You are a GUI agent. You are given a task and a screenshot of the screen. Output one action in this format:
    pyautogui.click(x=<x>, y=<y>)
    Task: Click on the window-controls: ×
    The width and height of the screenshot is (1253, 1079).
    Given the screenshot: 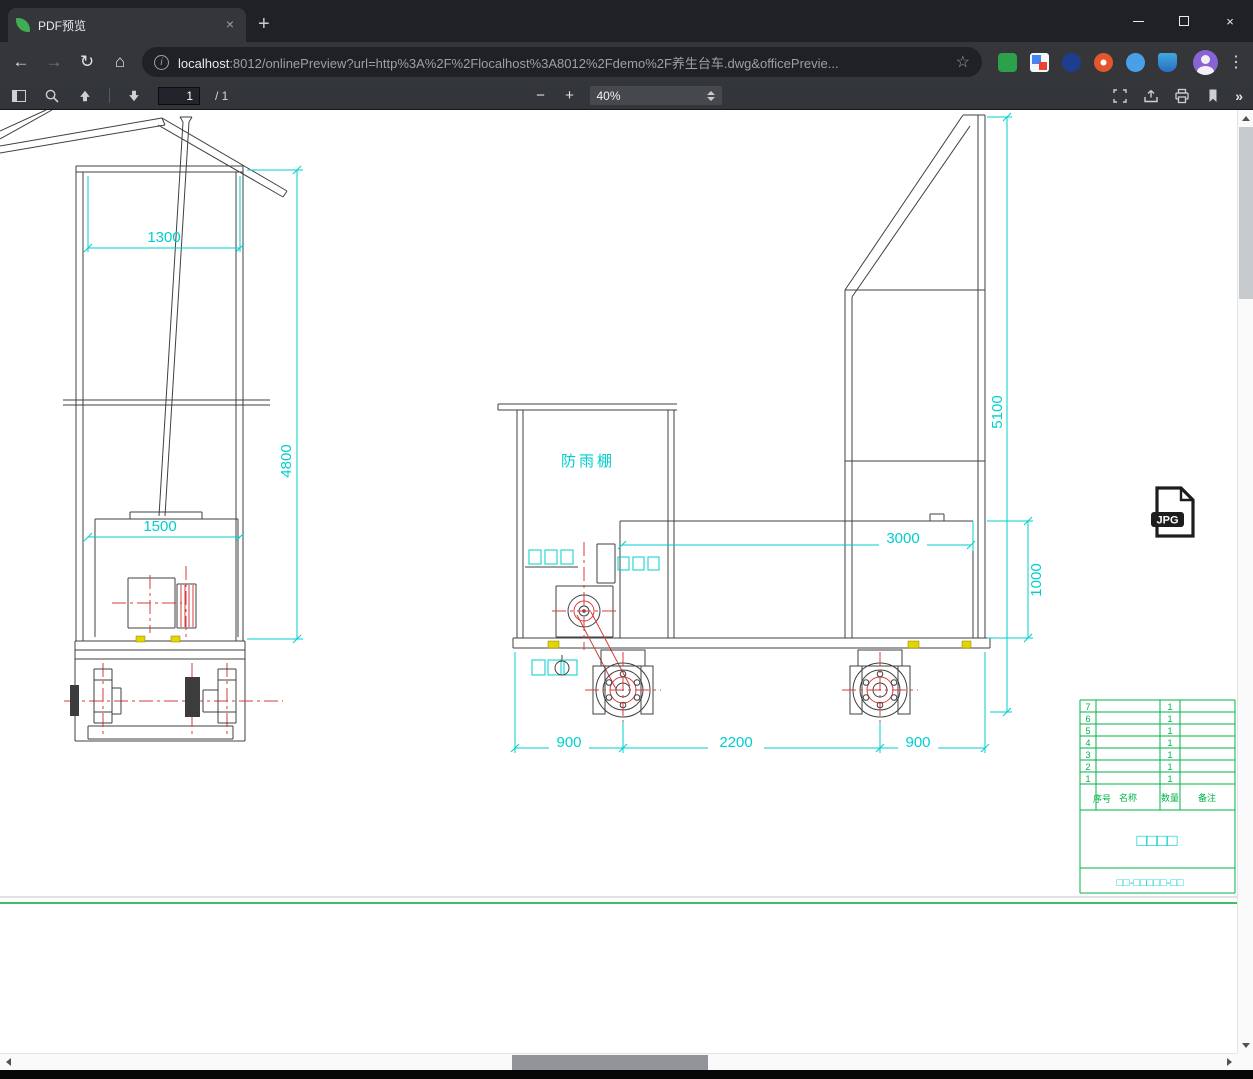 What is the action you would take?
    pyautogui.click(x=1184, y=21)
    